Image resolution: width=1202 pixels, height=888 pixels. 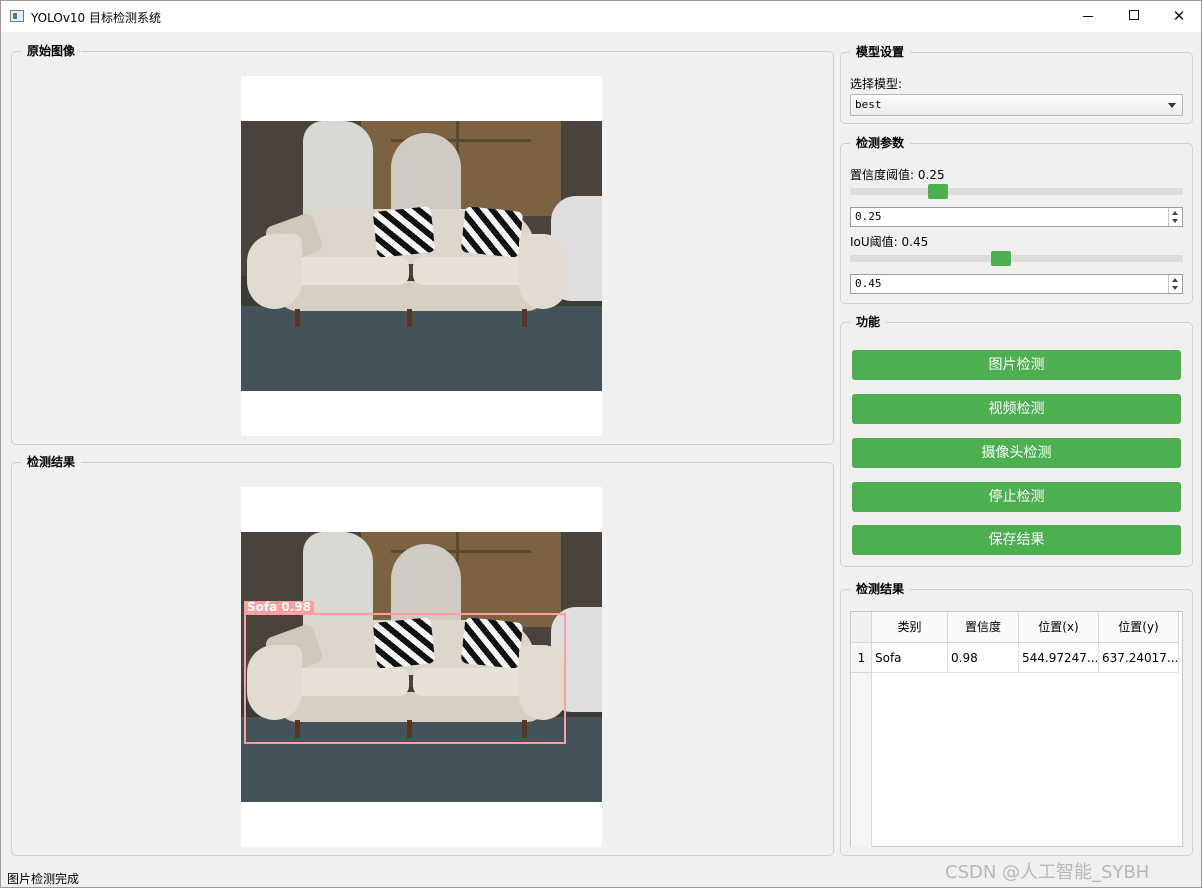 I want to click on sofa-graphic, so click(x=407, y=267).